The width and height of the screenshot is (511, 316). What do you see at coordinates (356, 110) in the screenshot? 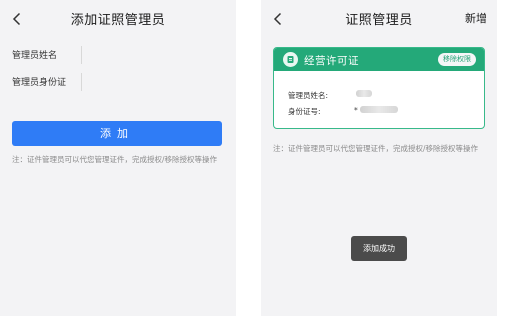
I see `id-number-prefix: *` at bounding box center [356, 110].